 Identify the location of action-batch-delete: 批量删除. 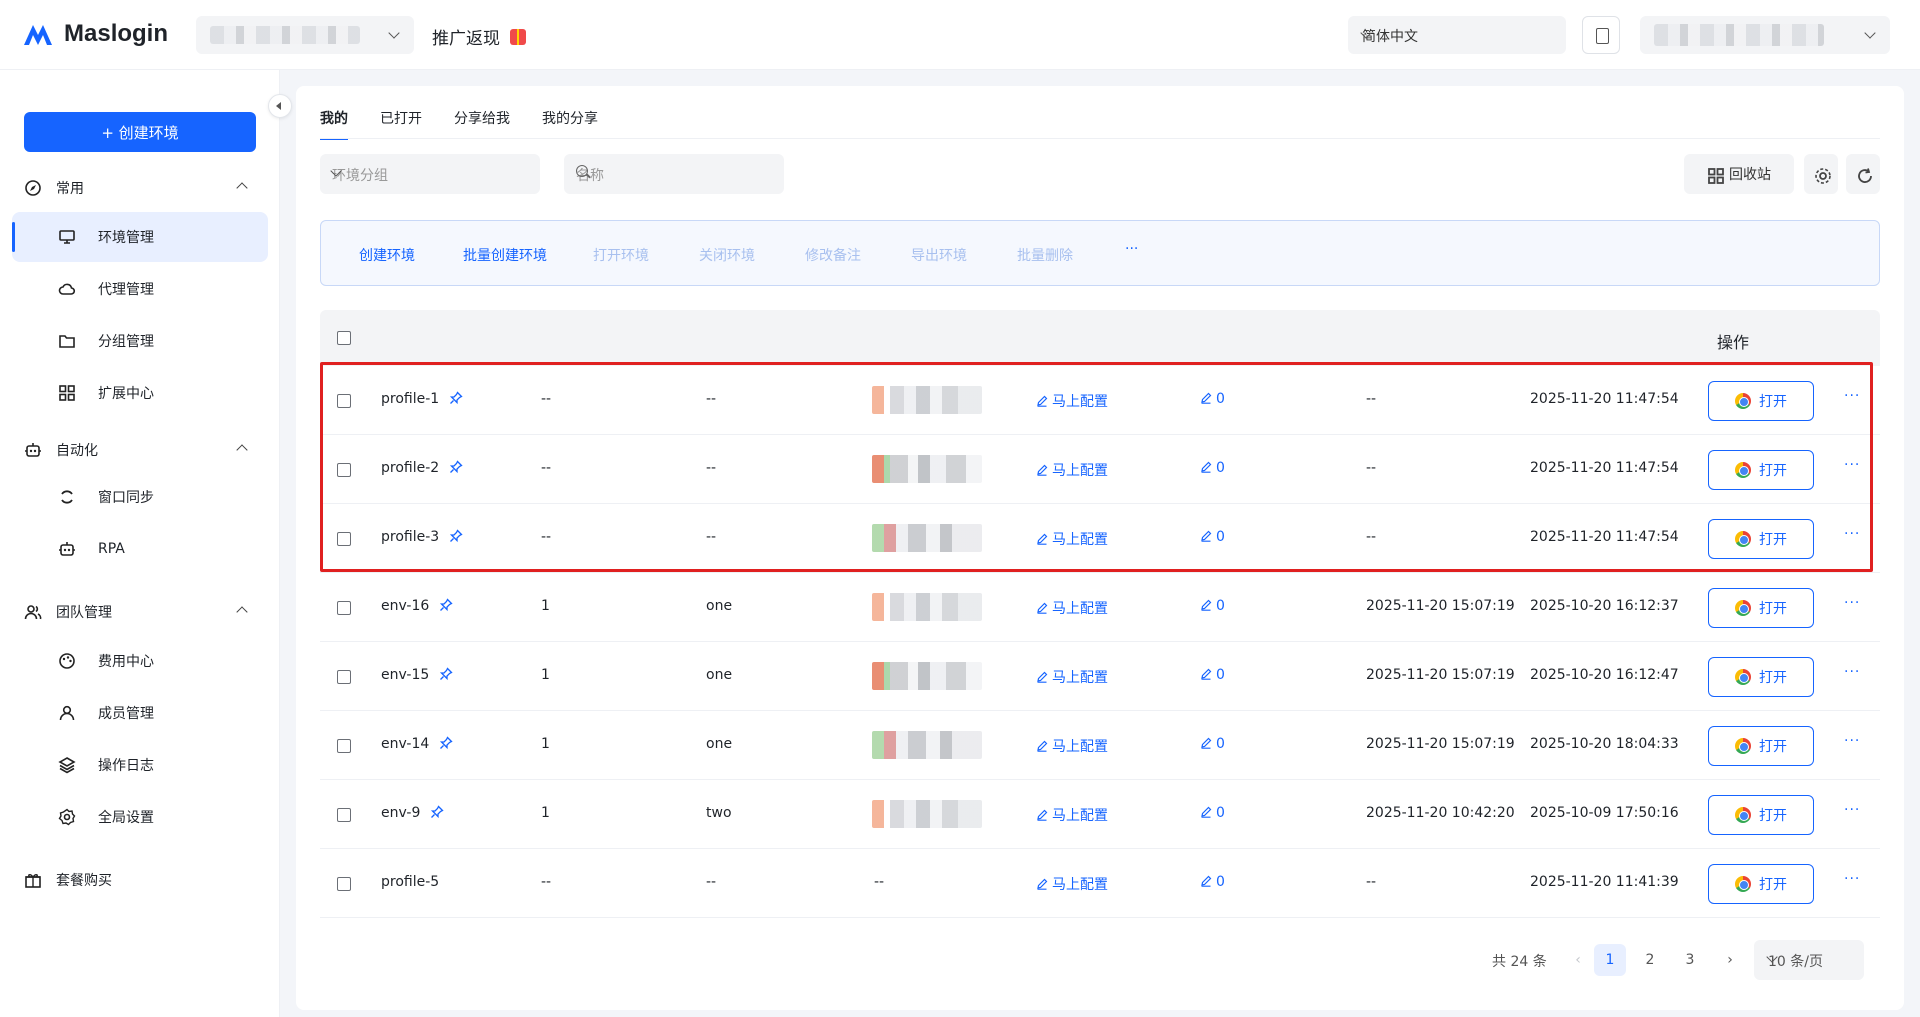
(1045, 255).